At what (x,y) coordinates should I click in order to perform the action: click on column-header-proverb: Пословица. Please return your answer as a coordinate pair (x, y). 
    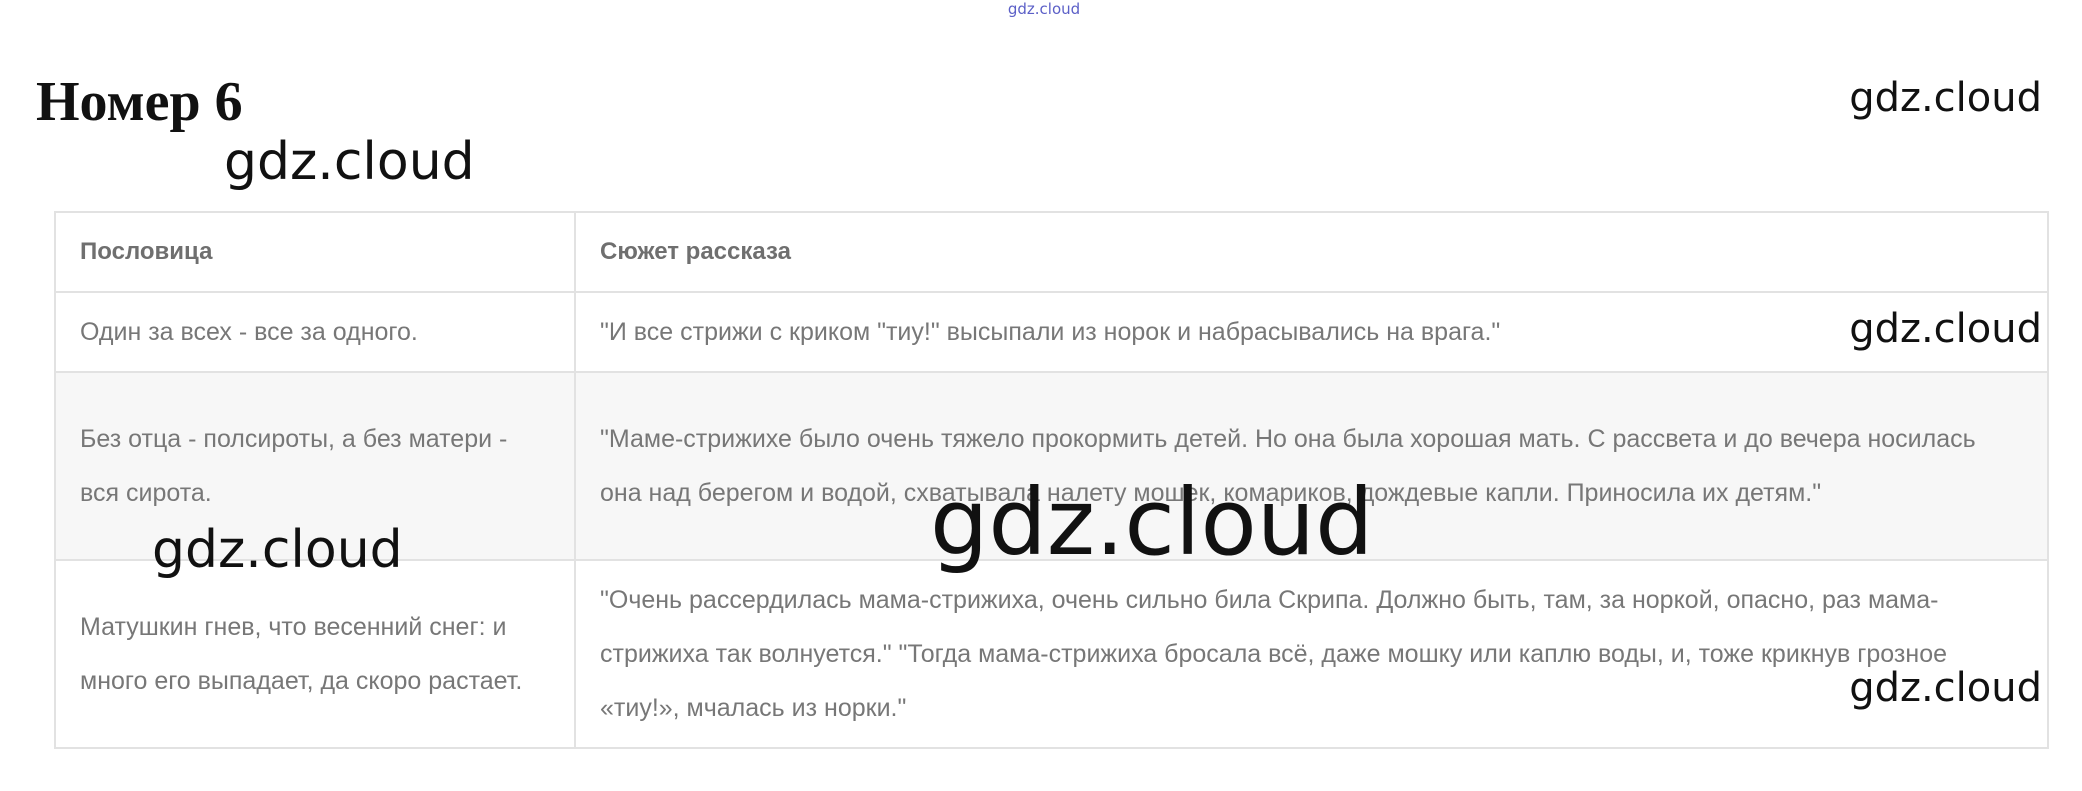
    Looking at the image, I should click on (315, 252).